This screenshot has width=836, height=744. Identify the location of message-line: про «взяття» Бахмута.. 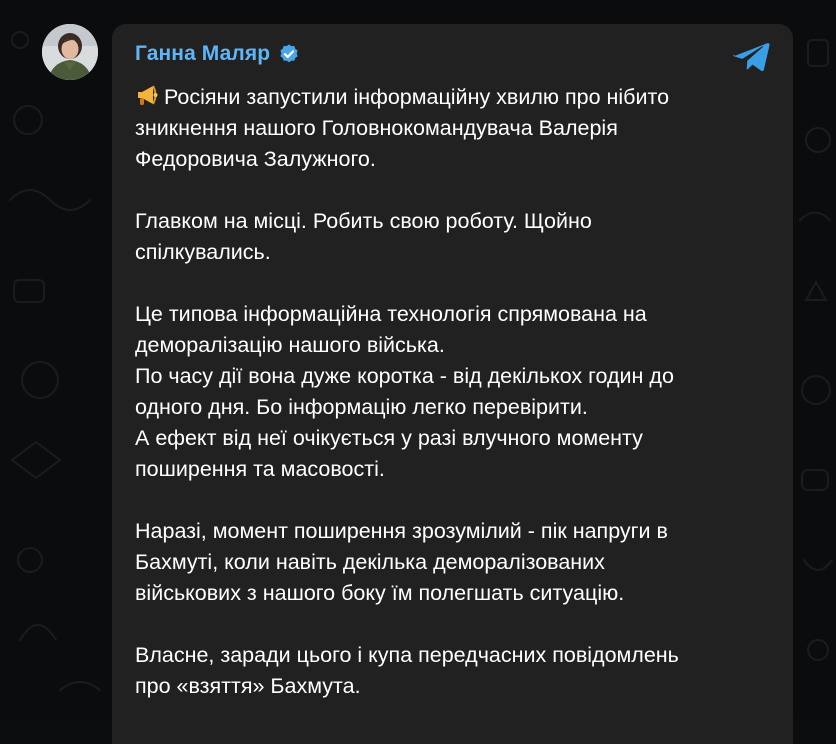
(248, 686).